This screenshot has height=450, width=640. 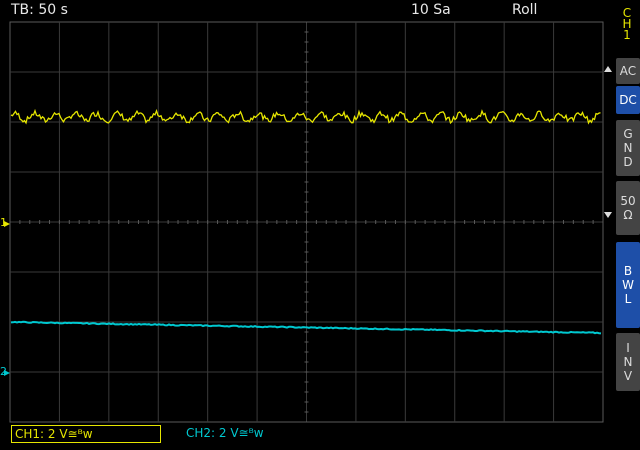 I want to click on invert-button: INV, so click(x=628, y=362).